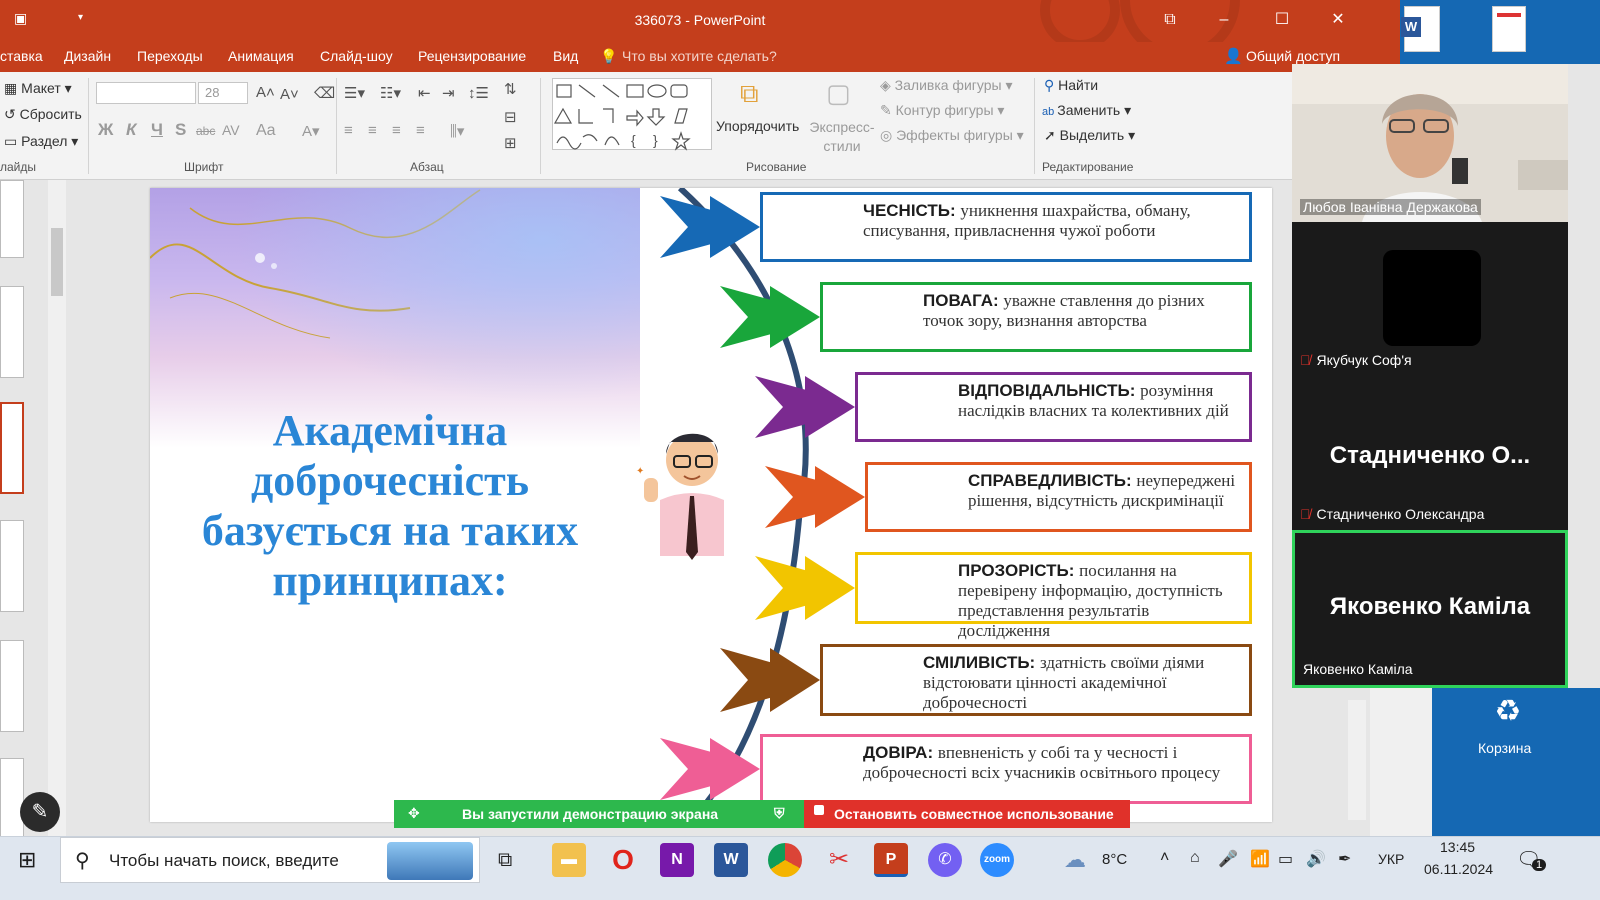  Describe the element at coordinates (1508, 714) in the screenshot. I see `recycle-bin-icon: ♻` at that location.